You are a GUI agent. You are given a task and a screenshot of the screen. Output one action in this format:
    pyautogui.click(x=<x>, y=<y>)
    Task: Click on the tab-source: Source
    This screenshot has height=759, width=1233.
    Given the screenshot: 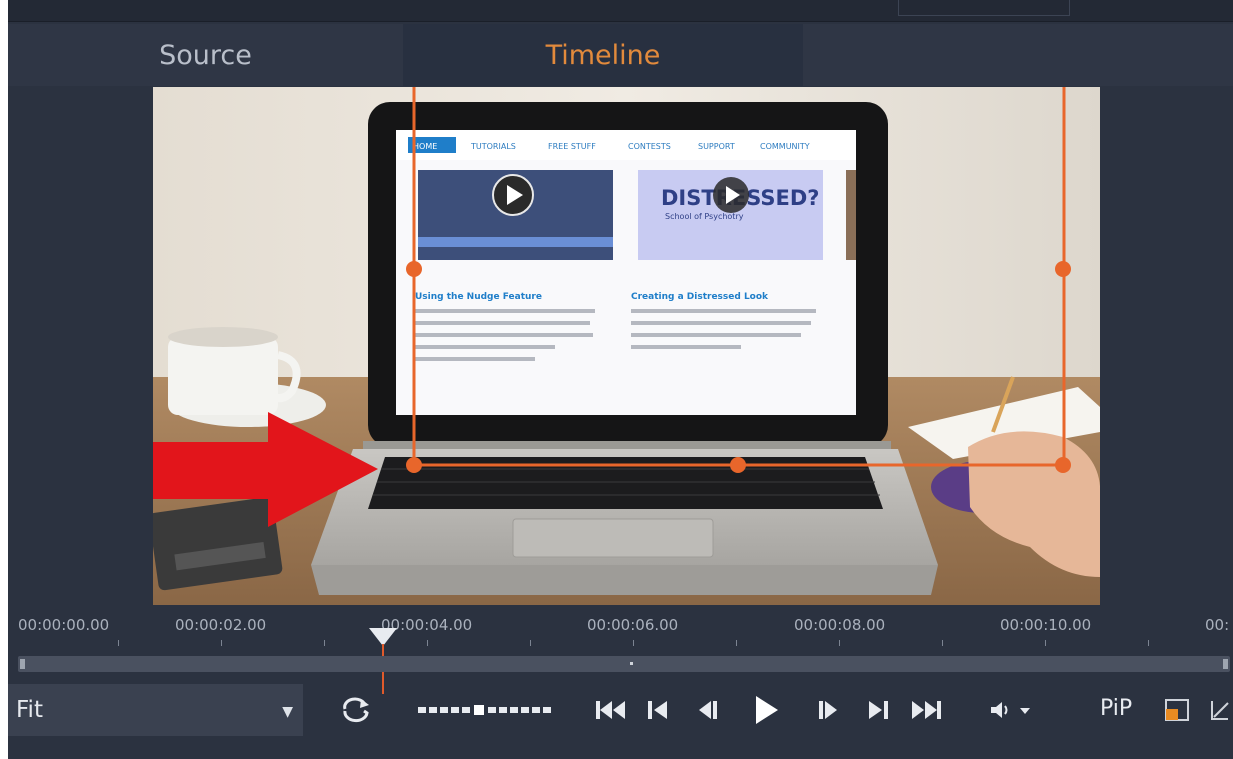 What is the action you would take?
    pyautogui.click(x=205, y=55)
    